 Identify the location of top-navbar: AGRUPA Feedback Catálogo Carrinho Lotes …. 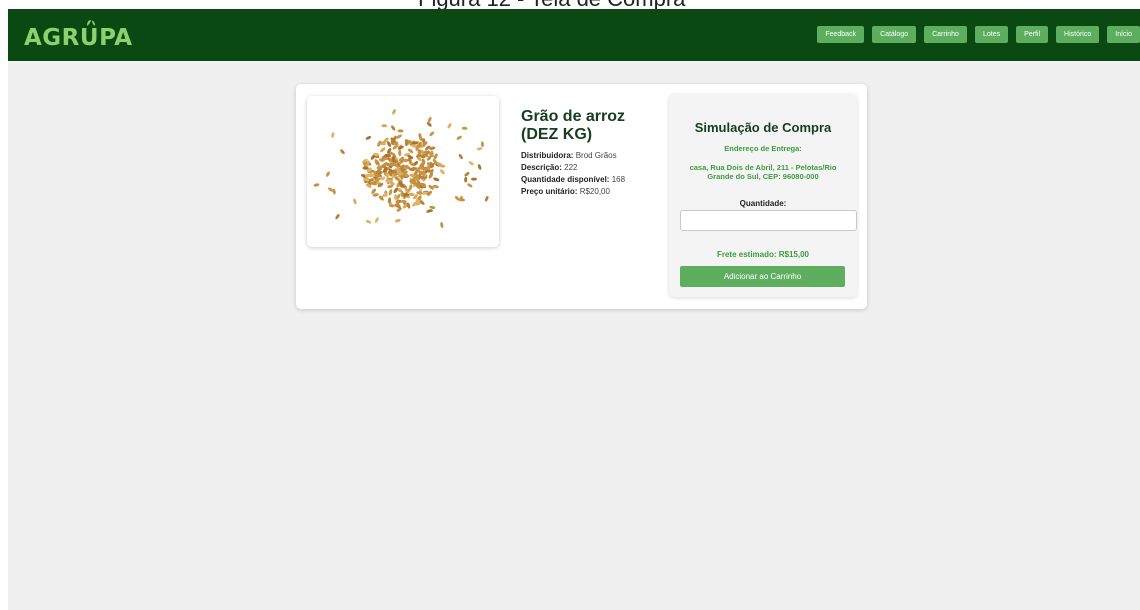
(574, 35).